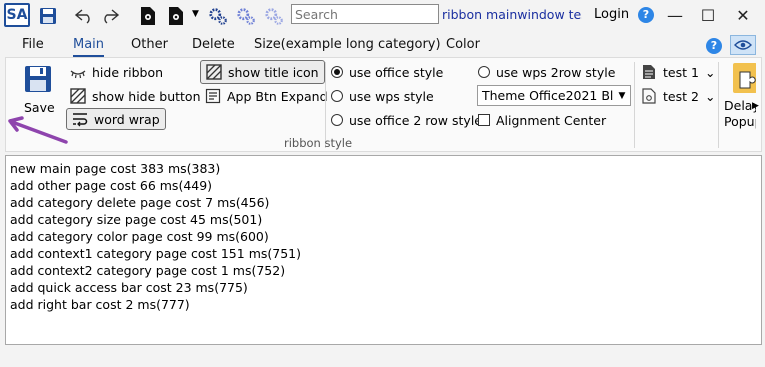  Describe the element at coordinates (708, 15) in the screenshot. I see `maximize-button: ☐` at that location.